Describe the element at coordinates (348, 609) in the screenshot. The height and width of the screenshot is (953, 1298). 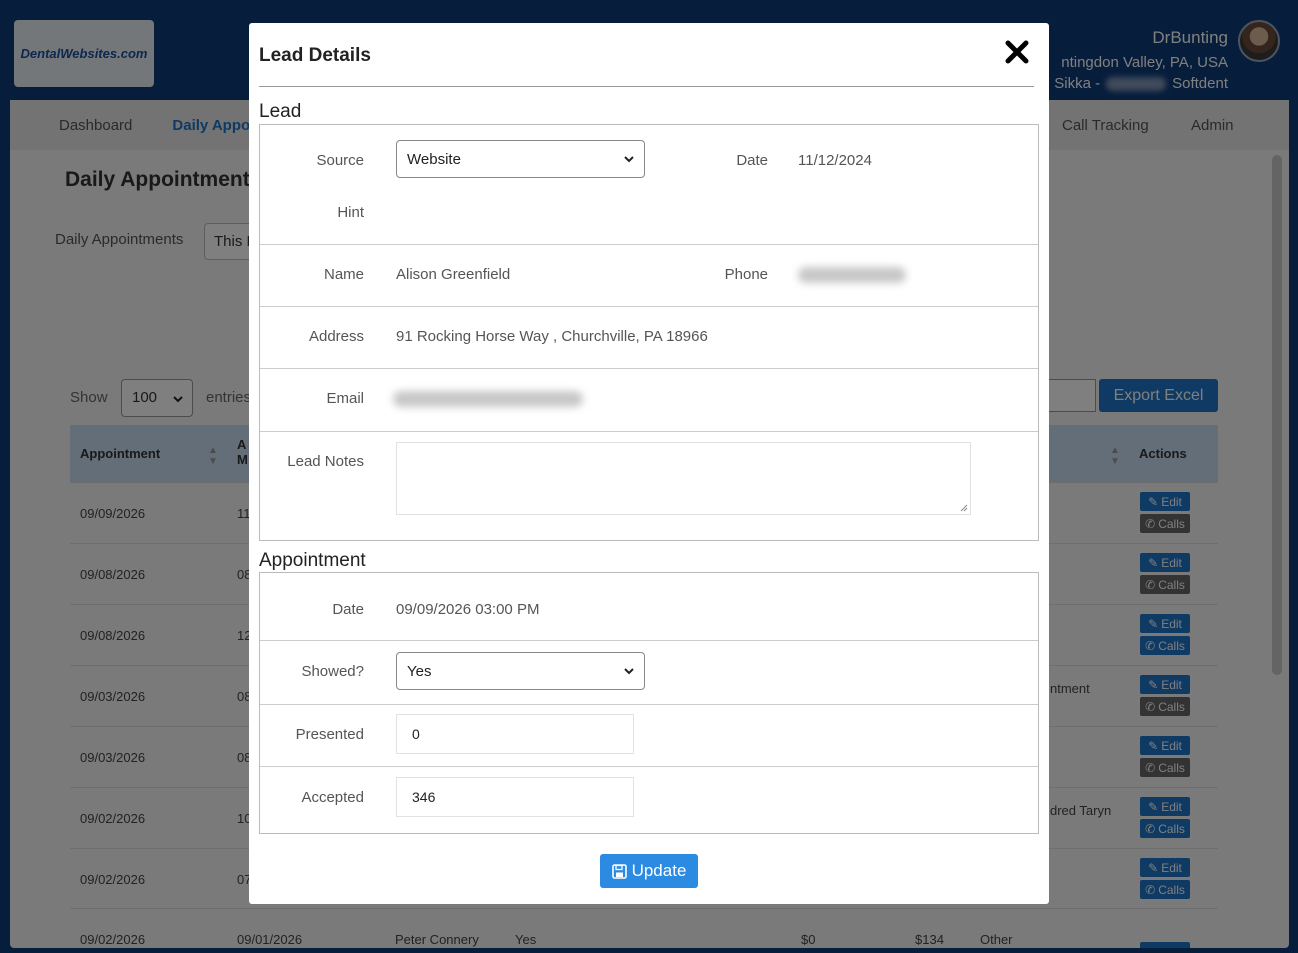
I see `appt-date-label: Date` at that location.